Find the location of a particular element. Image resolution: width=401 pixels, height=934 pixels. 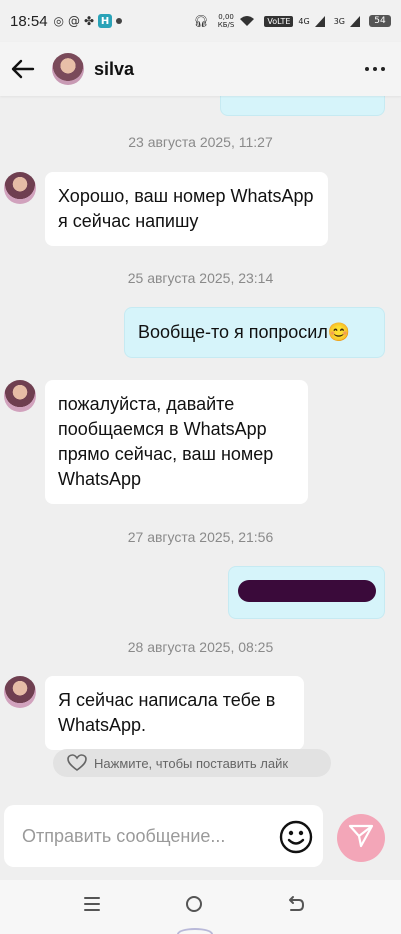

signal-3g: 3G is located at coordinates (339, 21).